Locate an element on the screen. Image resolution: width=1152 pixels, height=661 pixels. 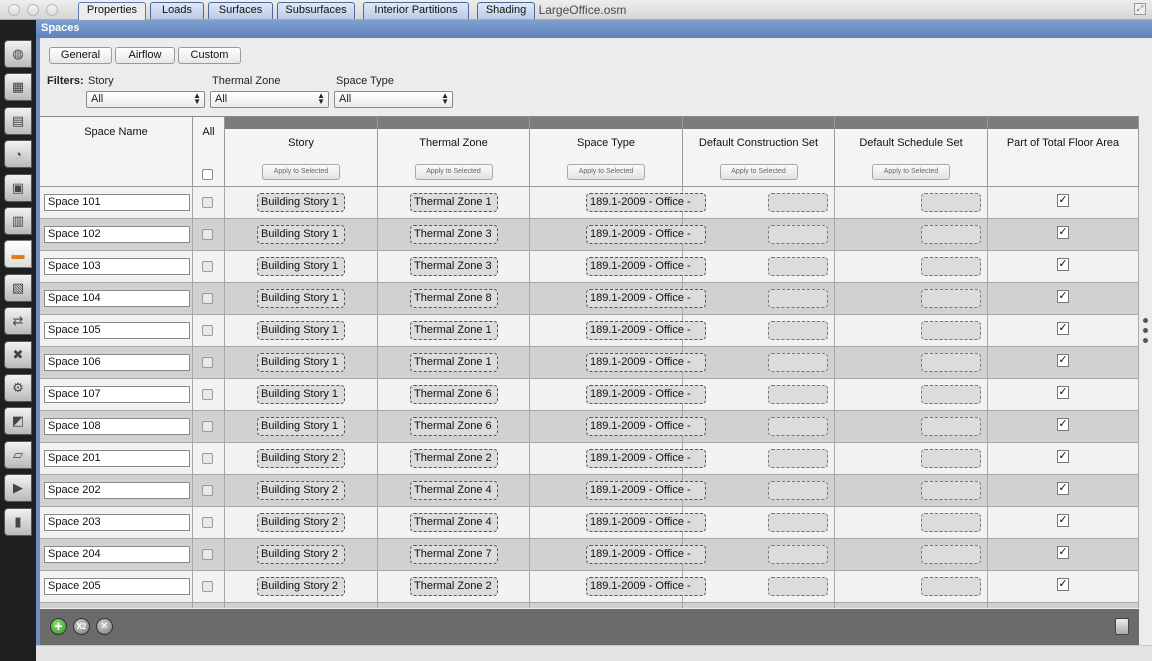
apply-to-selected-space-type-button: Apply to Selected is located at coordinates (606, 172).